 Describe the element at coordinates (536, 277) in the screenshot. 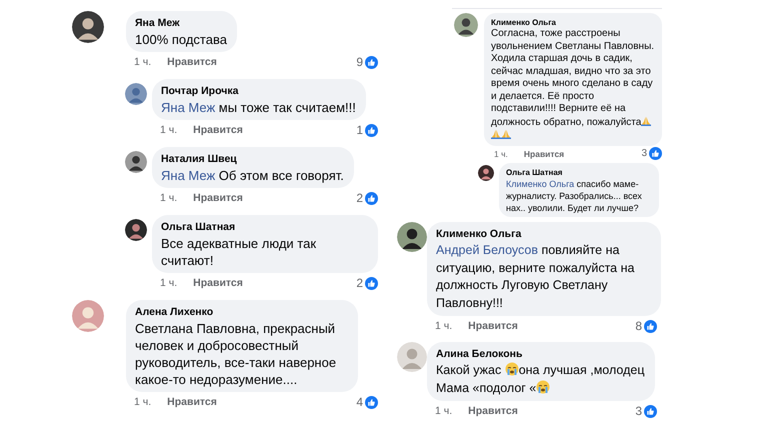

I see `comment-text: Андрей Белоусов повлияйте на ситуацию, верните пожалуйста на должность Луговую Светлану Павловну!!!` at that location.